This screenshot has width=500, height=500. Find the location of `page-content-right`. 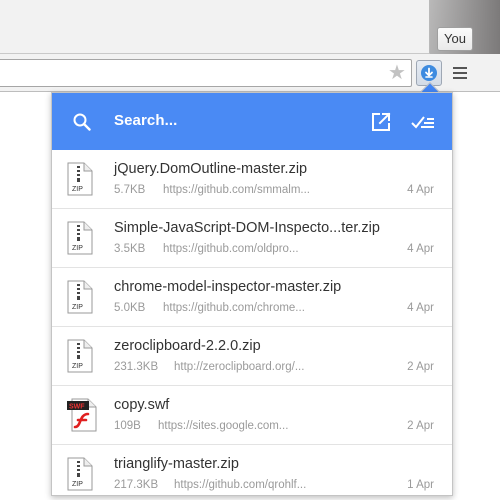

page-content-right is located at coordinates (476, 296).